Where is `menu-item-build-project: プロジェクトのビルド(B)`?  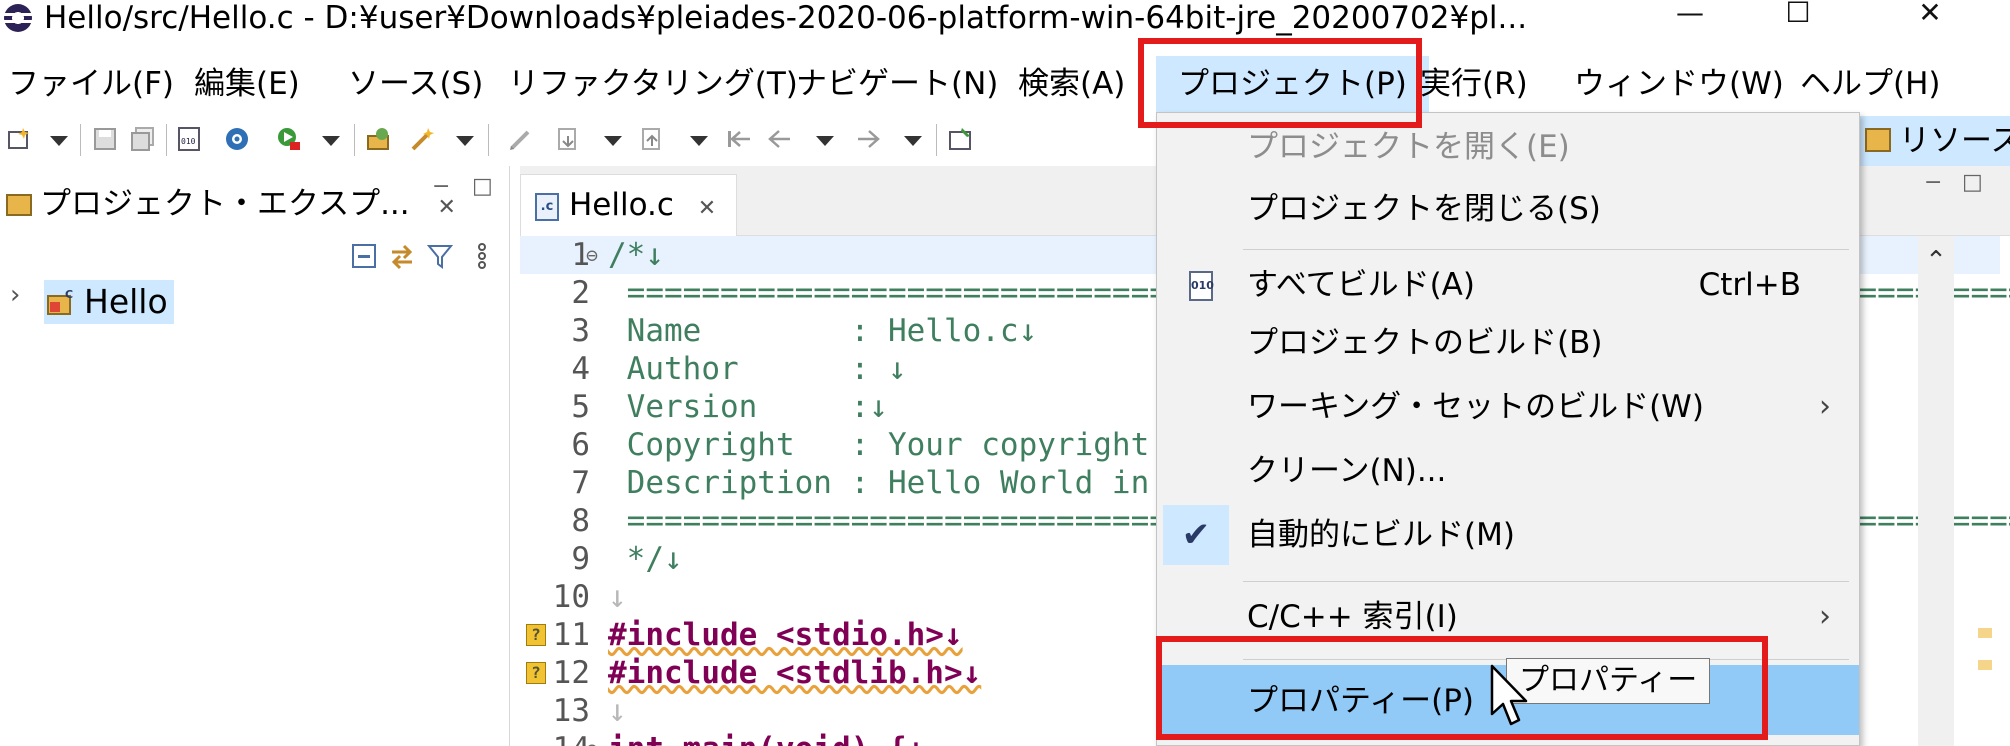
menu-item-build-project: プロジェクトのビルド(B) is located at coordinates (1508, 343).